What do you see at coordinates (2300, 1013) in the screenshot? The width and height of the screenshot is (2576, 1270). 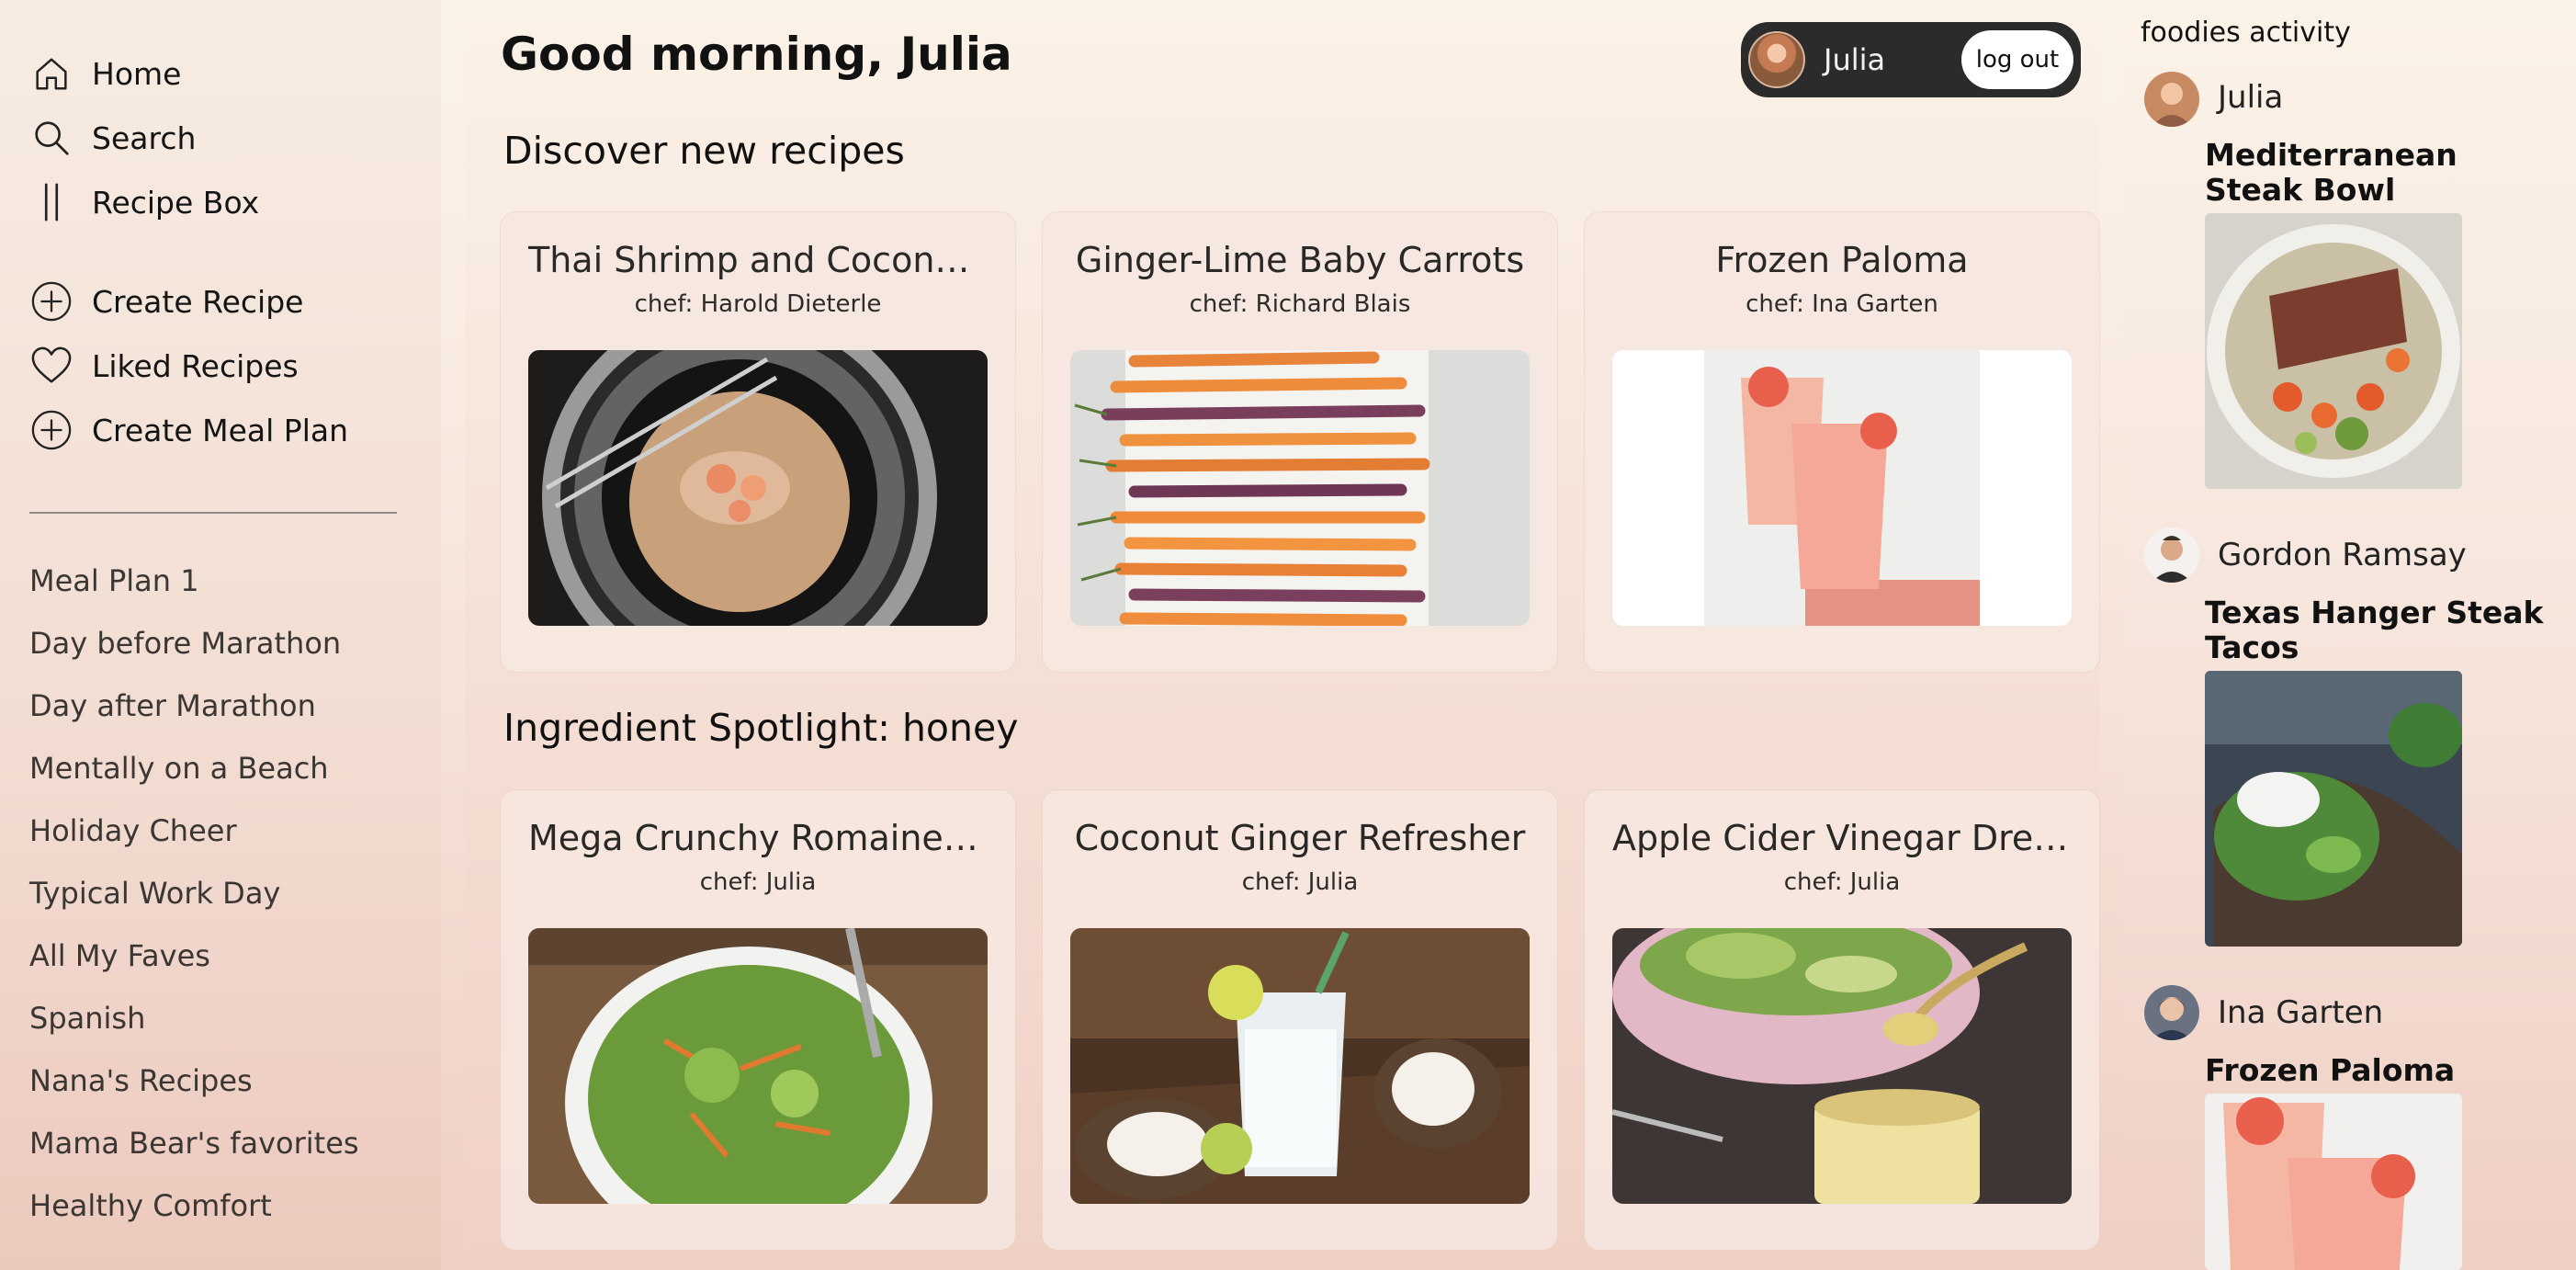 I see `activity-user: Ina Garten` at bounding box center [2300, 1013].